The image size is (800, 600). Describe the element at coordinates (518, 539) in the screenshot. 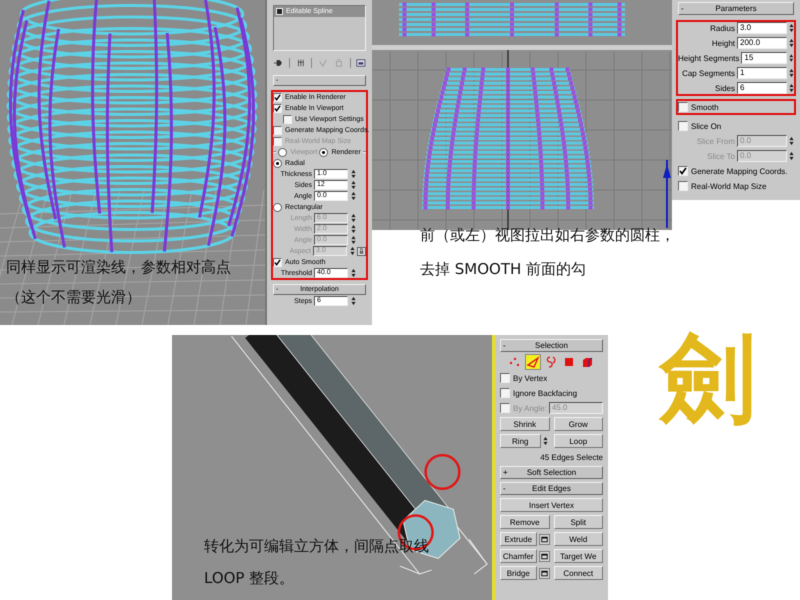

I see `tool-button: Extrude` at that location.